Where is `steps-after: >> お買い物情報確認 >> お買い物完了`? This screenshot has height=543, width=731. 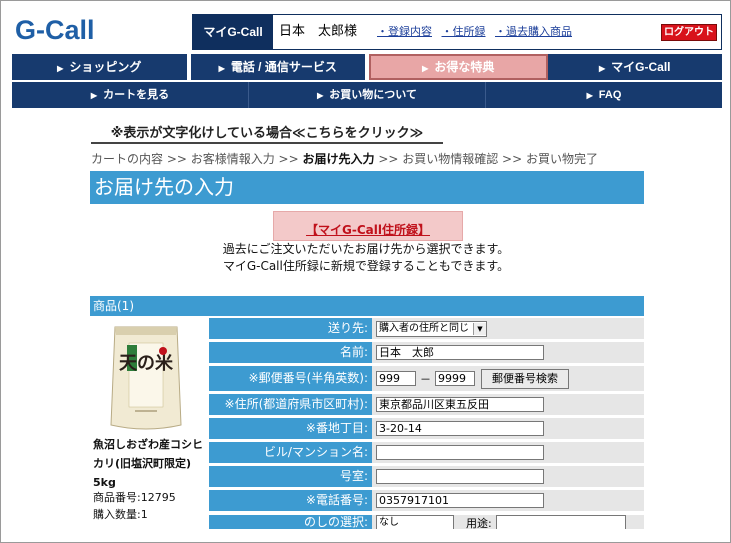 steps-after: >> お買い物情報確認 >> お買い物完了 is located at coordinates (486, 159).